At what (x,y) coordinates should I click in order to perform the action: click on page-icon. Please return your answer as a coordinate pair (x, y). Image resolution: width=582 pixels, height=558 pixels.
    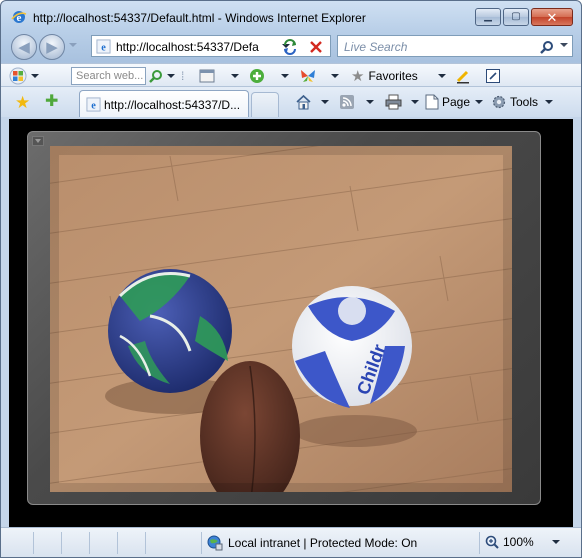
    Looking at the image, I should click on (432, 102).